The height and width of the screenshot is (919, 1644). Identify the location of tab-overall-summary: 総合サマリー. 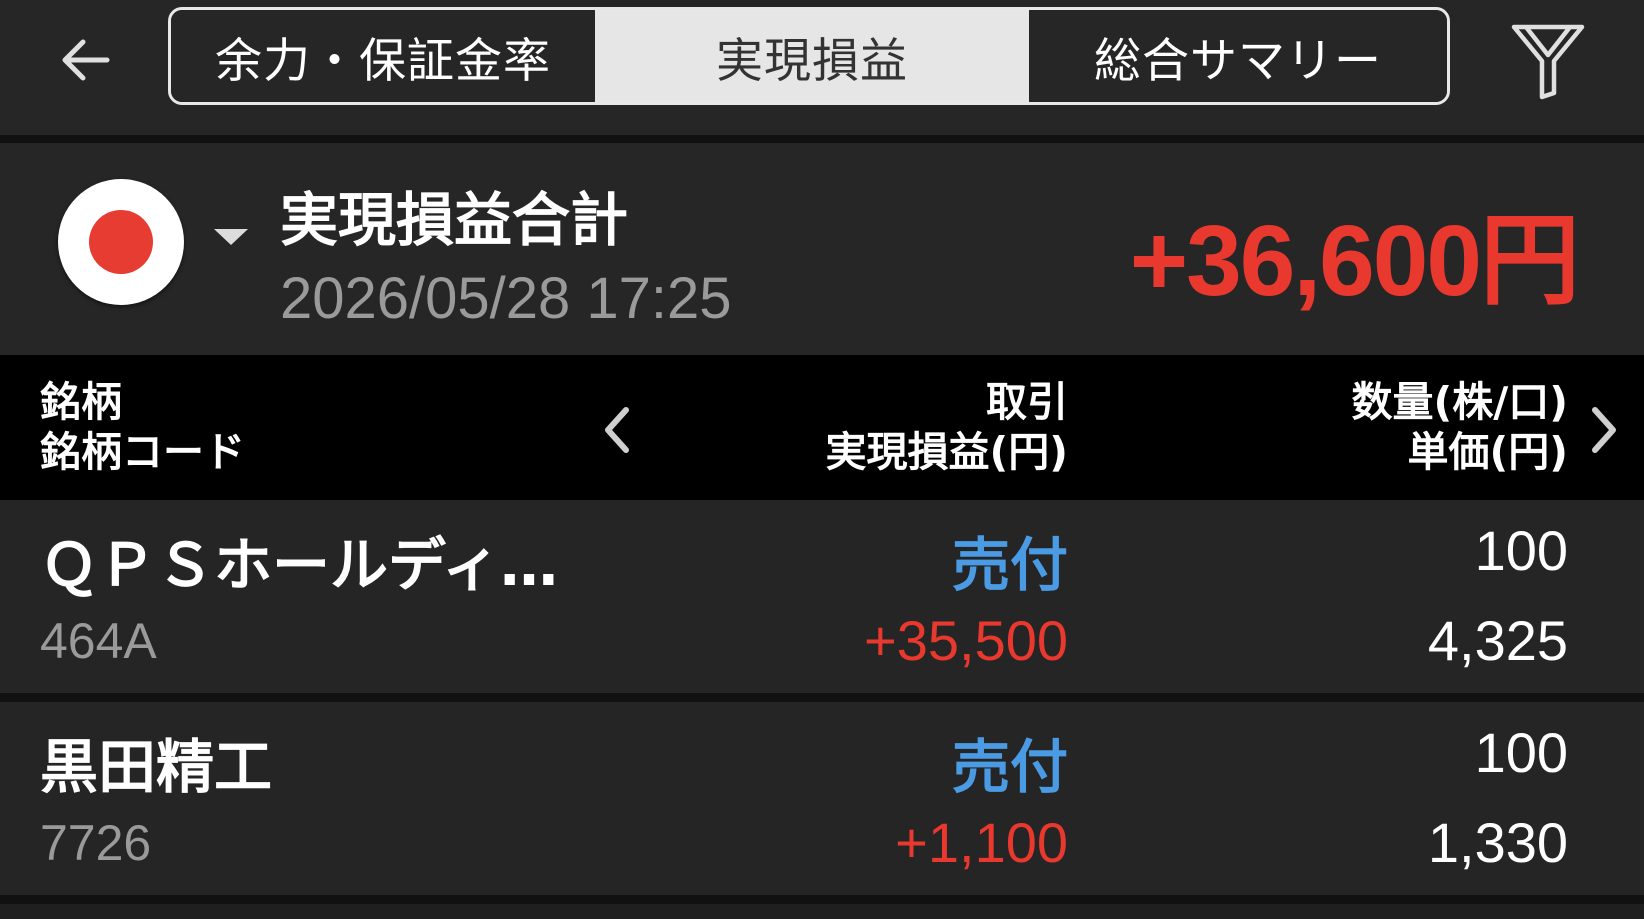
(1238, 56).